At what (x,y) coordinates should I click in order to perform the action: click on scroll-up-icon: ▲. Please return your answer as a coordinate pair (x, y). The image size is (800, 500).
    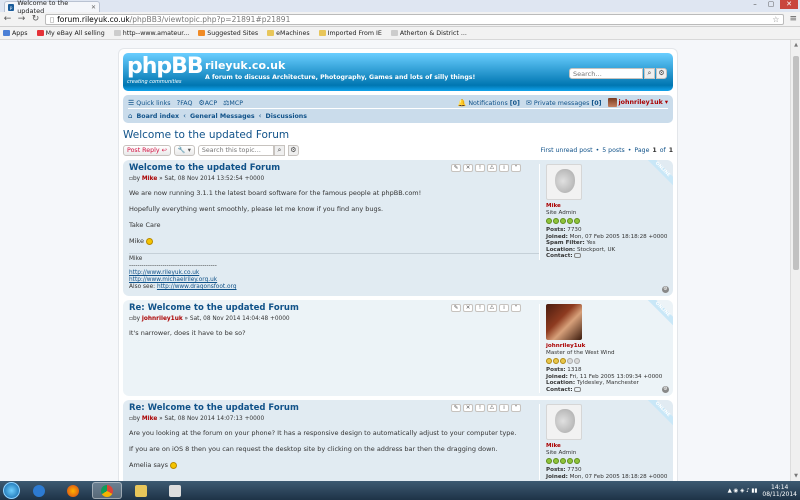
    Looking at the image, I should click on (795, 45).